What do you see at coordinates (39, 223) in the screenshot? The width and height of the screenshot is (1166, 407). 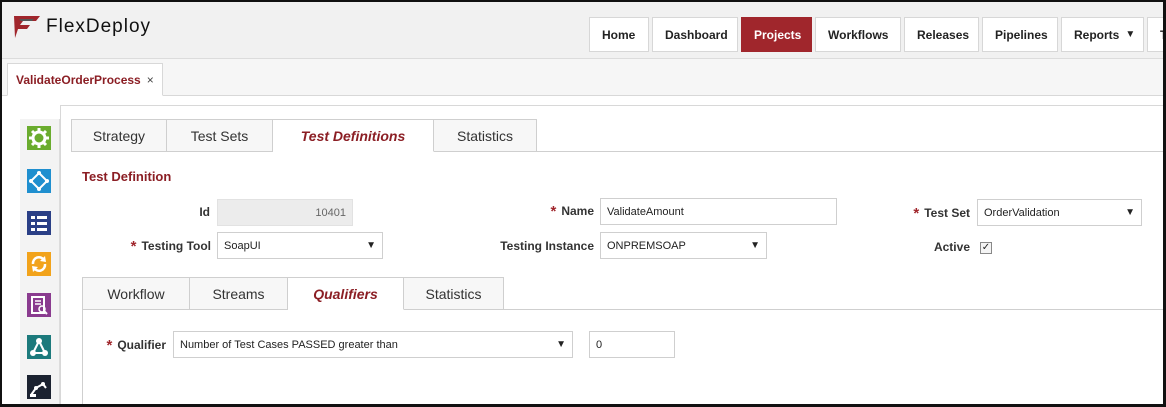 I see `list-icon` at bounding box center [39, 223].